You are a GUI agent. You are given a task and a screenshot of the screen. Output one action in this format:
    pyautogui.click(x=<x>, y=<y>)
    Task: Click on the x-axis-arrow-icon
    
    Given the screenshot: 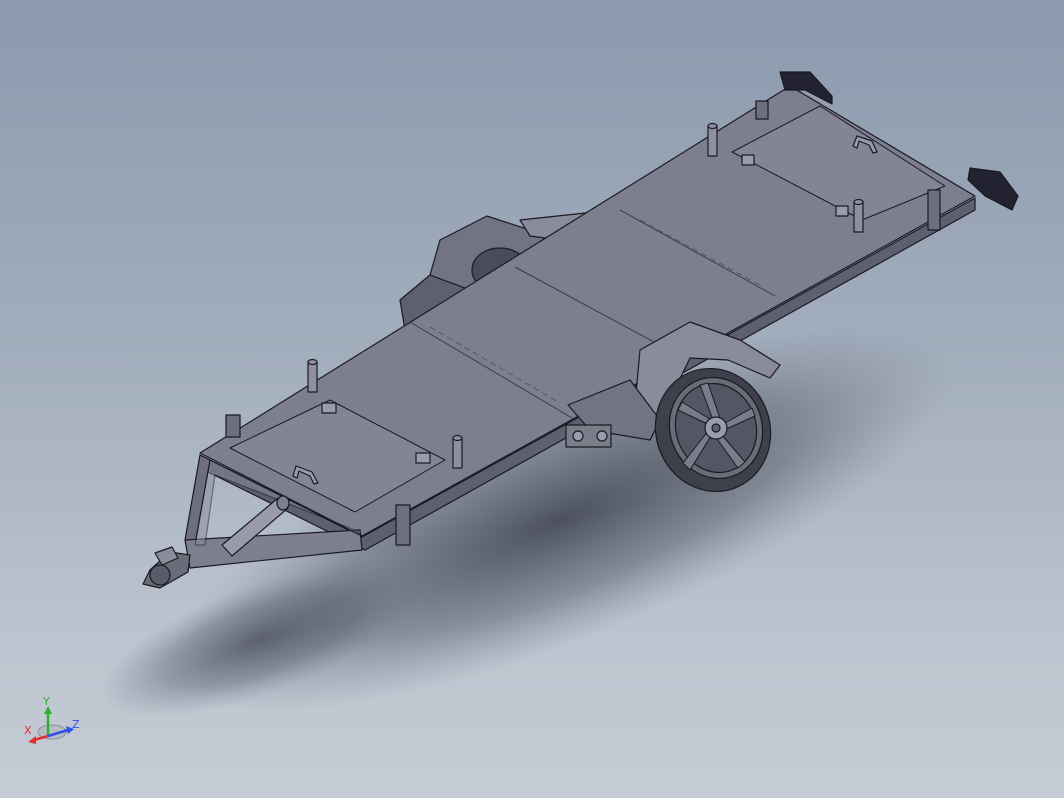 What is the action you would take?
    pyautogui.click(x=32, y=740)
    